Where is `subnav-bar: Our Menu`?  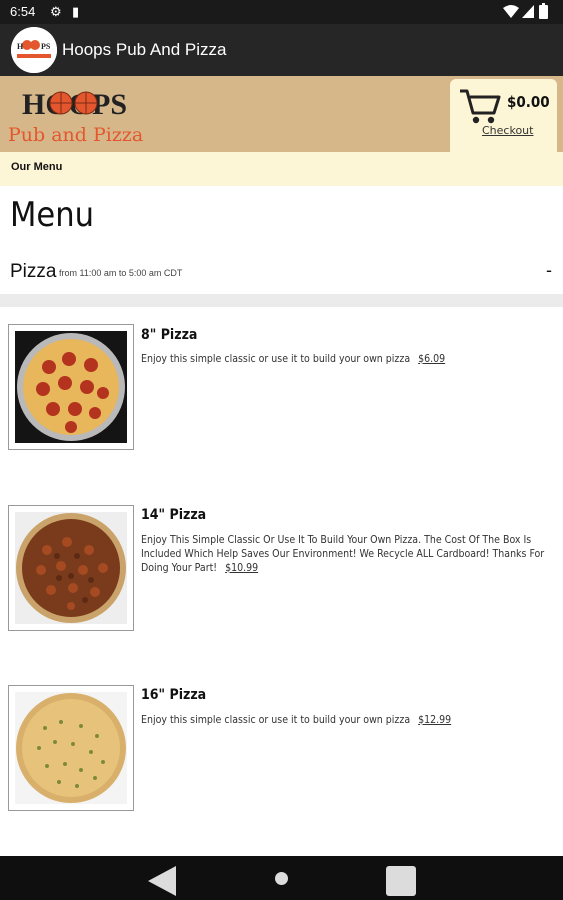
subnav-bar: Our Menu is located at coordinates (281, 169).